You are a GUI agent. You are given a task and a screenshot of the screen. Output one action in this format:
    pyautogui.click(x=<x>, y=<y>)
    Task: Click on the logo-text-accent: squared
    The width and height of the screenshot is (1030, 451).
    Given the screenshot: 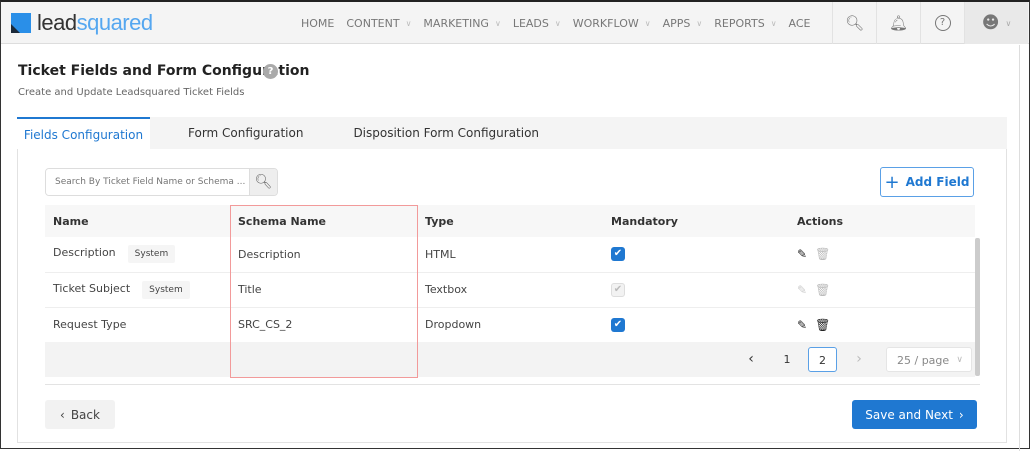 What is the action you would take?
    pyautogui.click(x=115, y=22)
    